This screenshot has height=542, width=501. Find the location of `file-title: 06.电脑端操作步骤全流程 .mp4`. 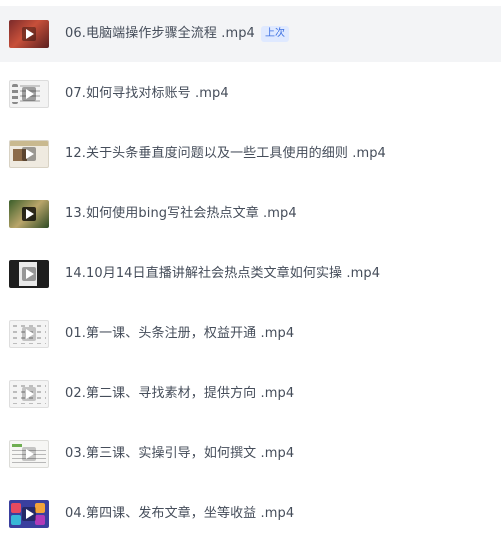

file-title: 06.电脑端操作步骤全流程 .mp4 is located at coordinates (160, 33).